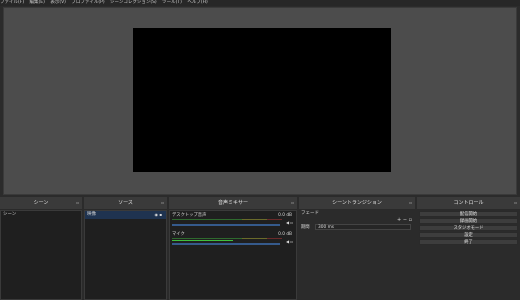 The image size is (520, 300). Describe the element at coordinates (12, 2) in the screenshot. I see `menu-file: ファイル(F)` at that location.